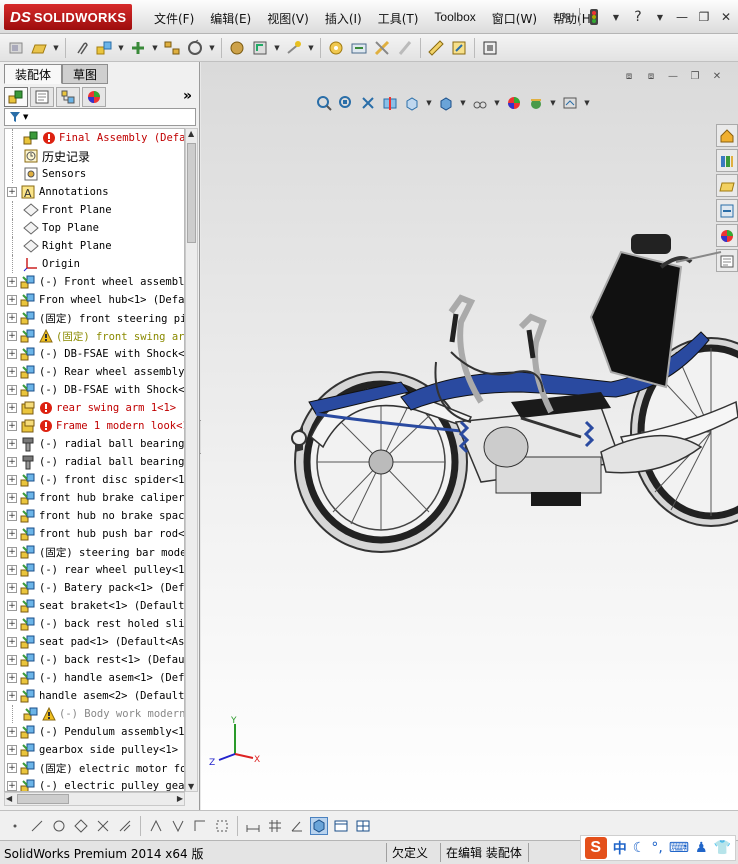 The image size is (738, 864). Describe the element at coordinates (94, 534) in the screenshot. I see `tree-item: + front hub push bar rod<1>` at that location.